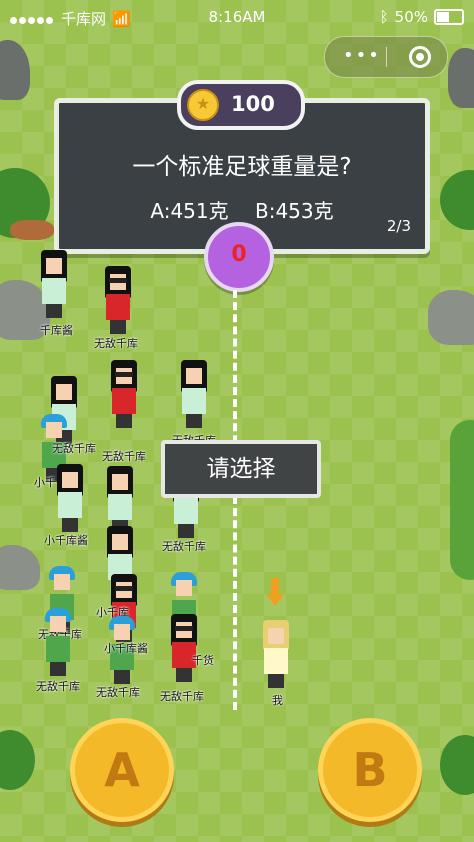  I want to click on rock-top-left, so click(15, 70).